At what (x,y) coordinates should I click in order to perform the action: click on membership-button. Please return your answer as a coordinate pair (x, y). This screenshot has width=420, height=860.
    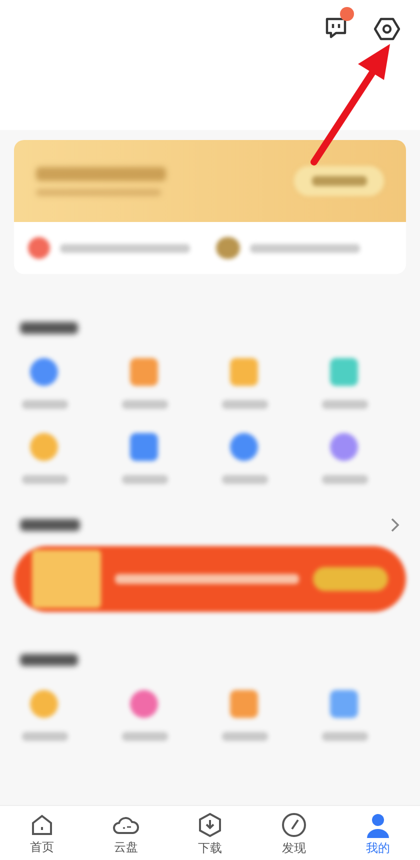
    Looking at the image, I should click on (339, 181).